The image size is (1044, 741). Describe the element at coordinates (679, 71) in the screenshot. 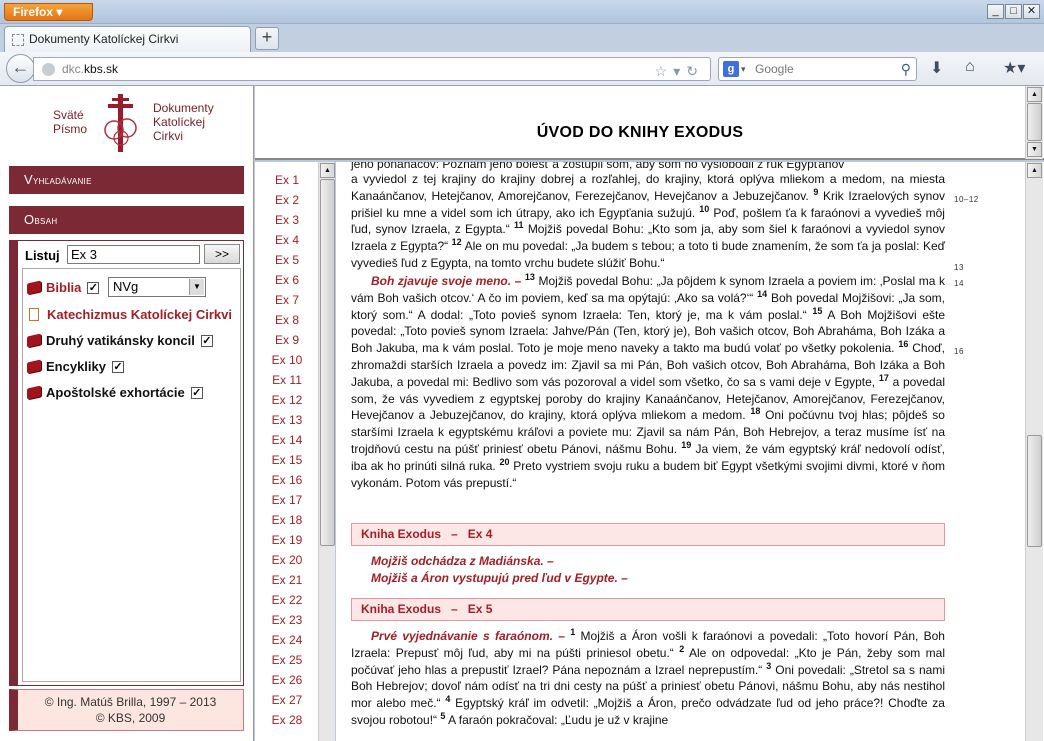

I see `history-dropdown-icon: ▾` at that location.